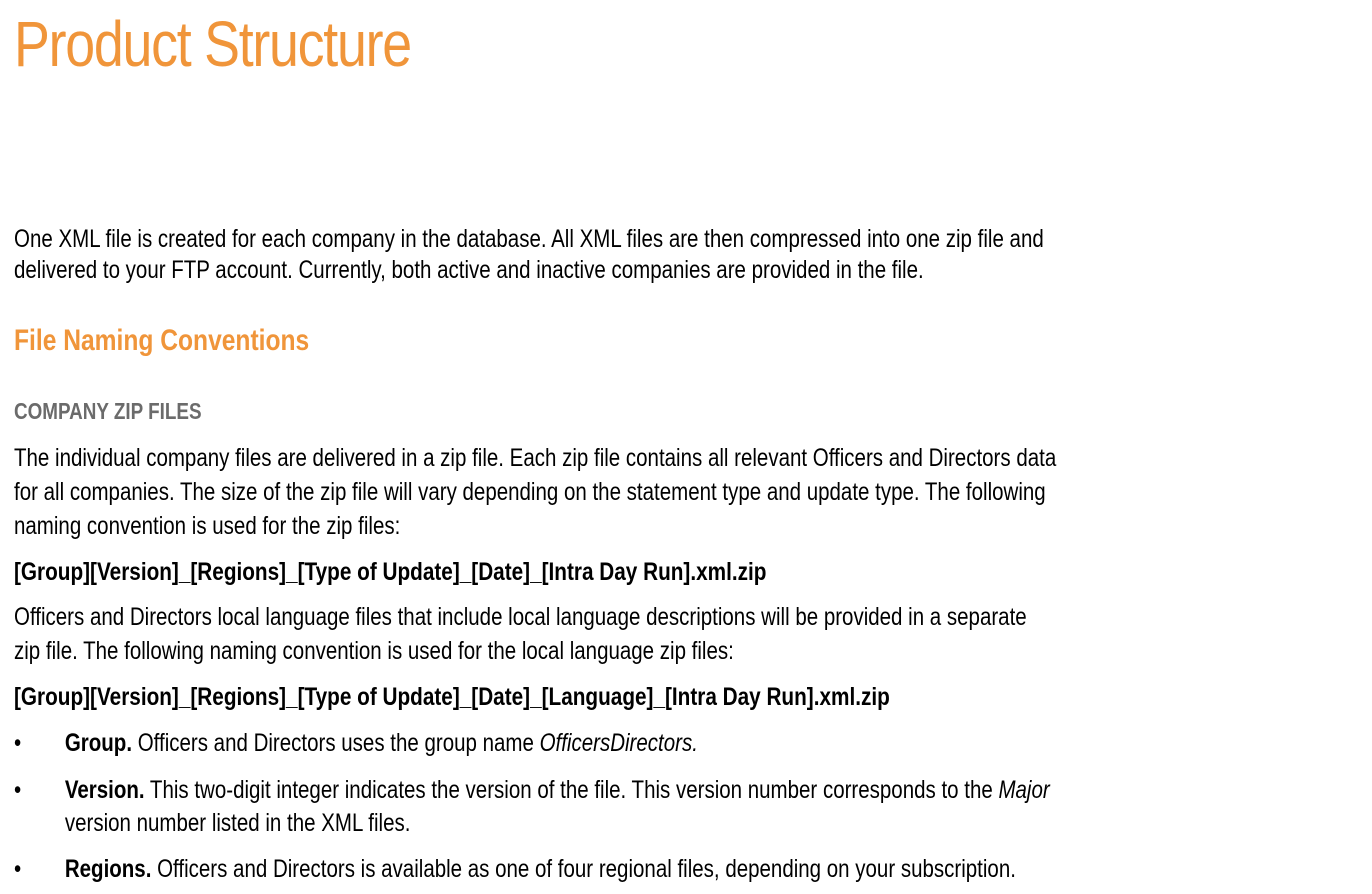  What do you see at coordinates (162, 340) in the screenshot?
I see `section-heading: File Naming Conventions` at bounding box center [162, 340].